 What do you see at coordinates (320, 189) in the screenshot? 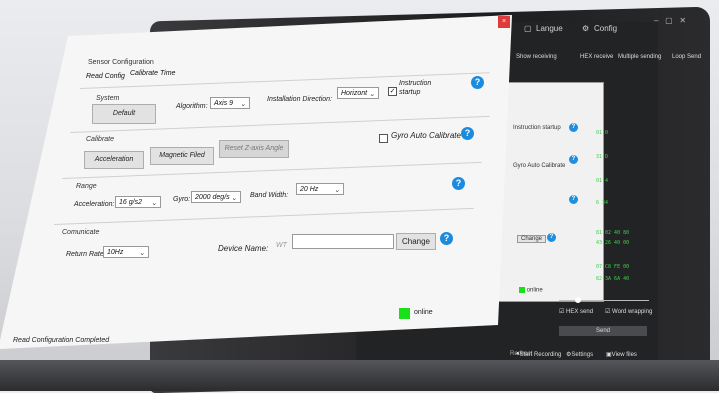
I see `bandwidth-select: 20 Hz ⌄` at bounding box center [320, 189].